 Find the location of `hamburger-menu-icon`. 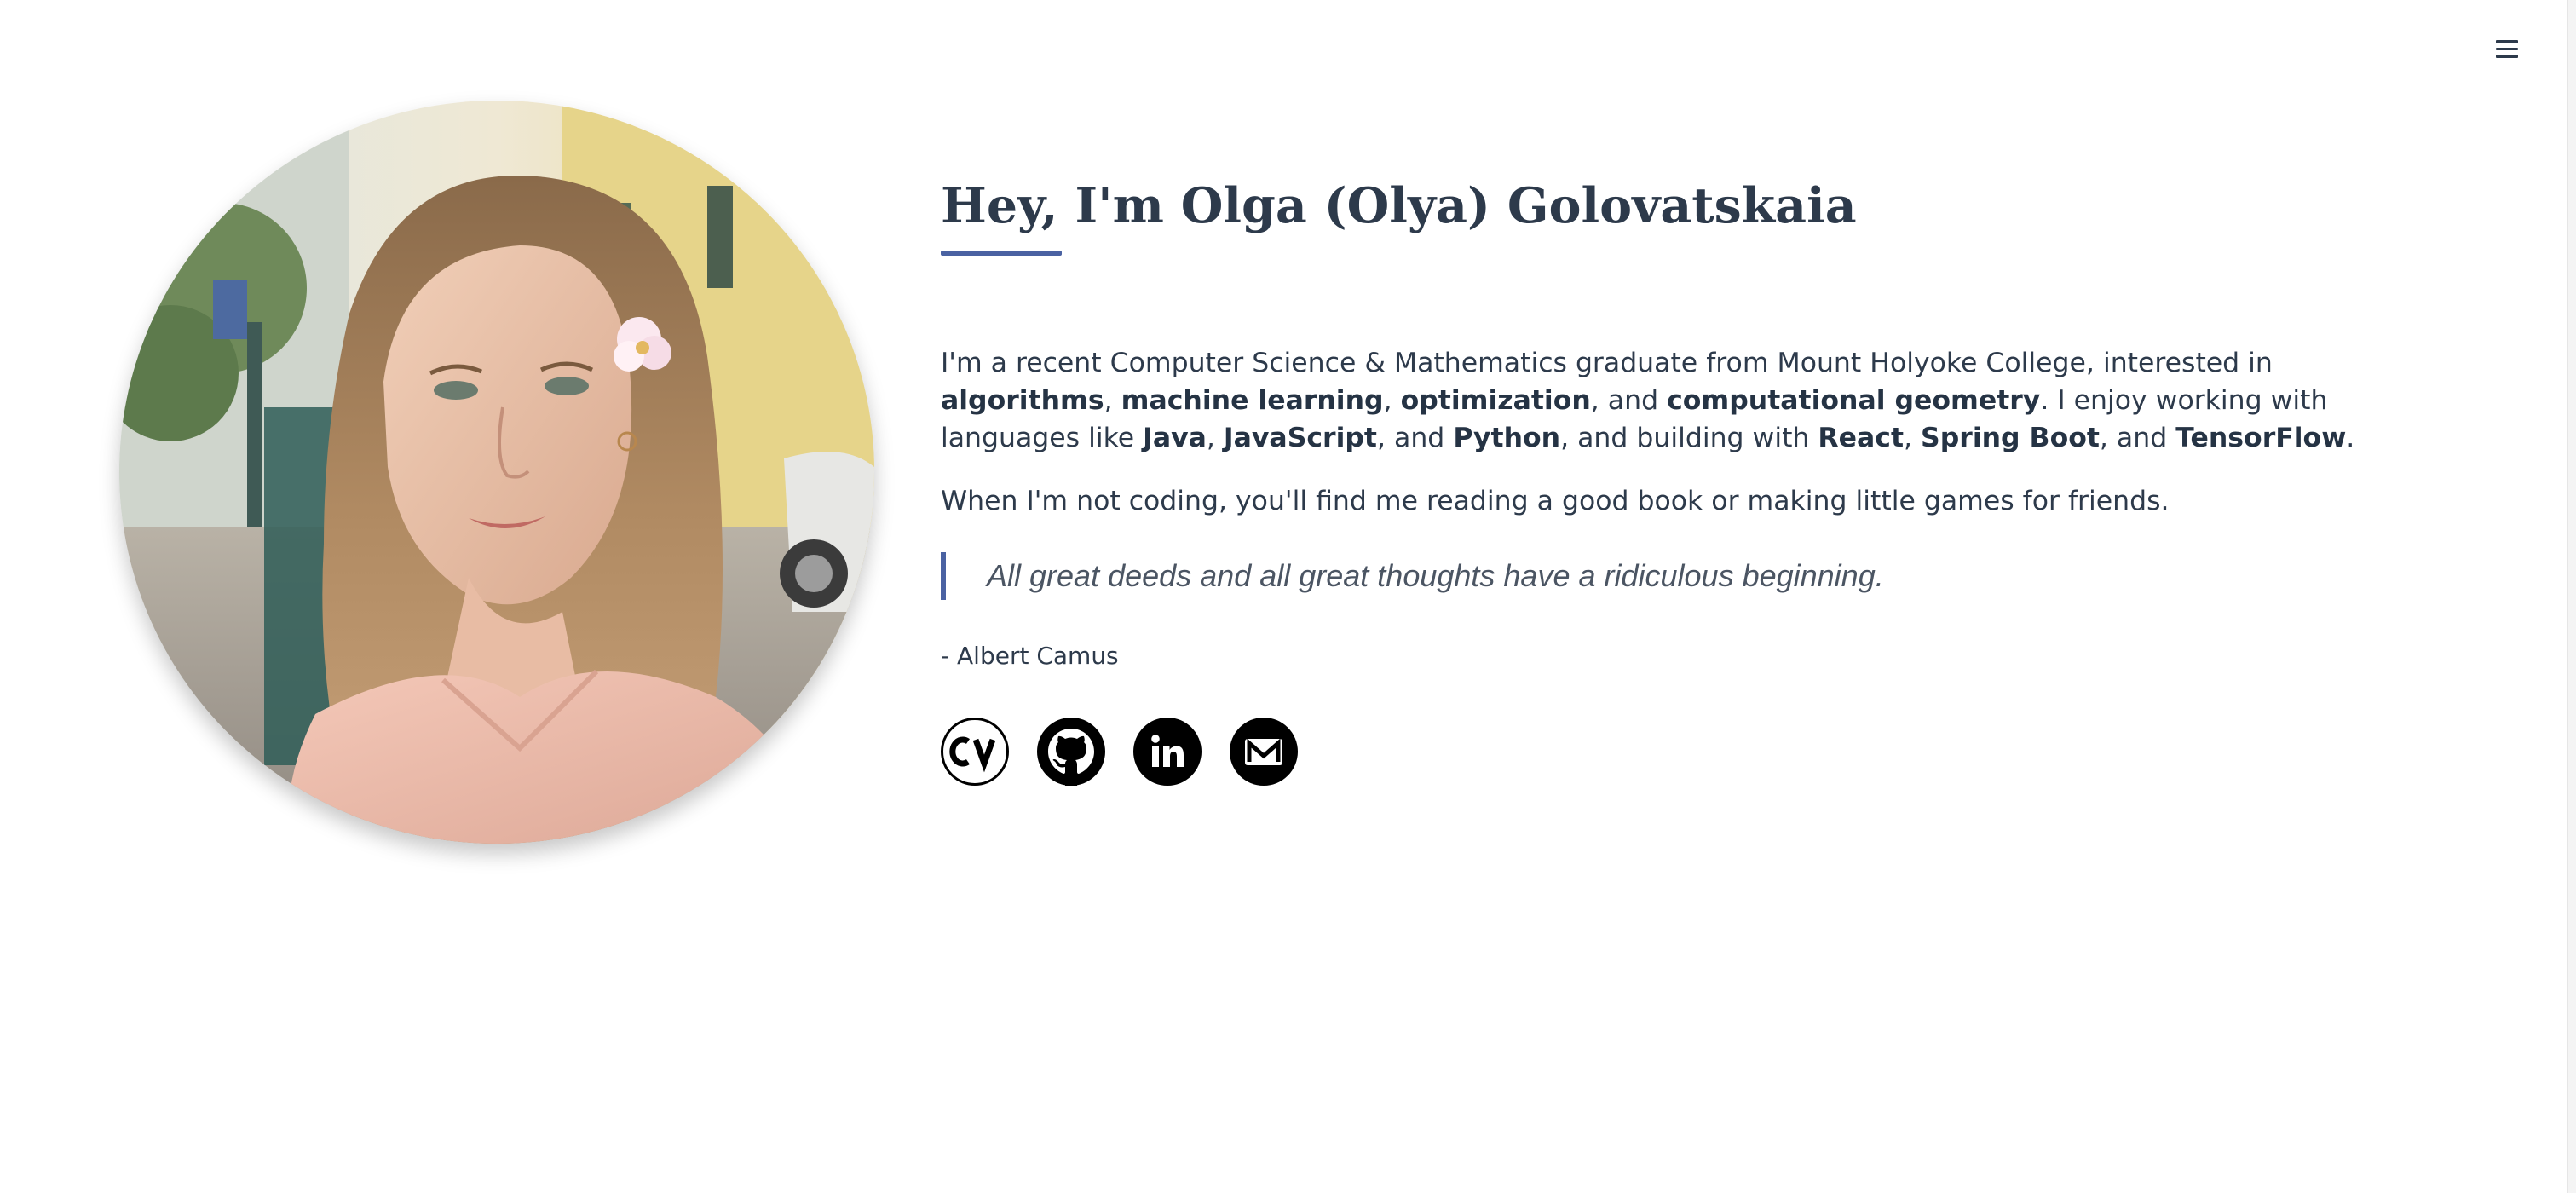

hamburger-menu-icon is located at coordinates (2506, 48).